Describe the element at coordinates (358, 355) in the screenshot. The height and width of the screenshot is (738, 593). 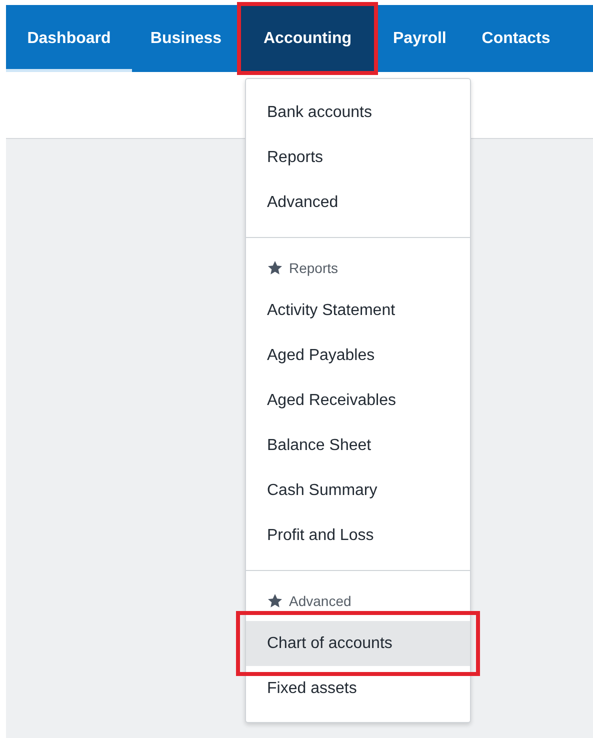
I see `menu-item: Aged Payables` at that location.